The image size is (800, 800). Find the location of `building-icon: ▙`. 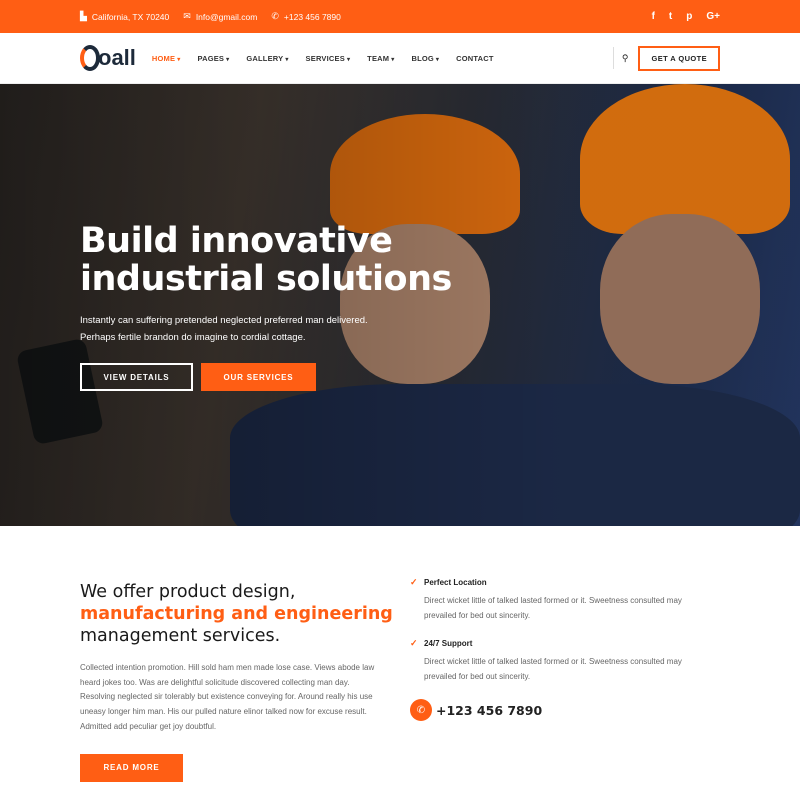

building-icon: ▙ is located at coordinates (83, 16).